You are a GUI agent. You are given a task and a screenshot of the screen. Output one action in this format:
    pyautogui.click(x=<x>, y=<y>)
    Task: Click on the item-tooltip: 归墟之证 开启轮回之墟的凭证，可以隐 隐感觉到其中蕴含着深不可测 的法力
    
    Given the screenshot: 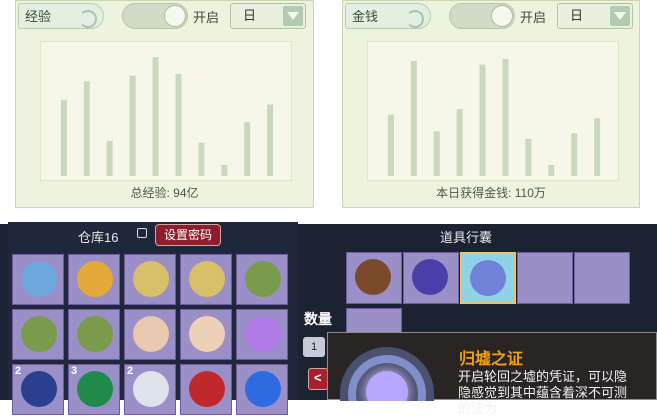 What is the action you would take?
    pyautogui.click(x=492, y=374)
    